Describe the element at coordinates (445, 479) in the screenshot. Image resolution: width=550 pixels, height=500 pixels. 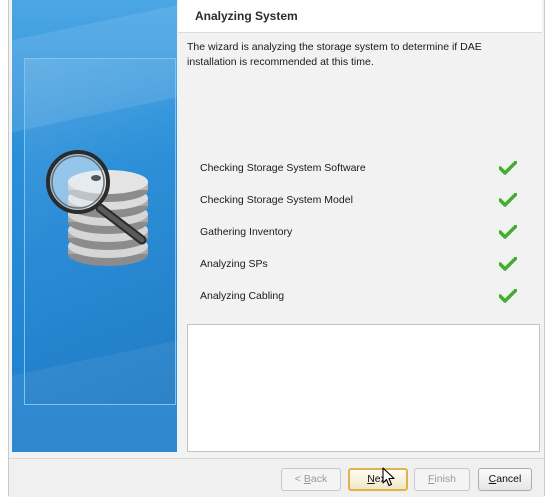
I see `finish-button-label: inish` at that location.